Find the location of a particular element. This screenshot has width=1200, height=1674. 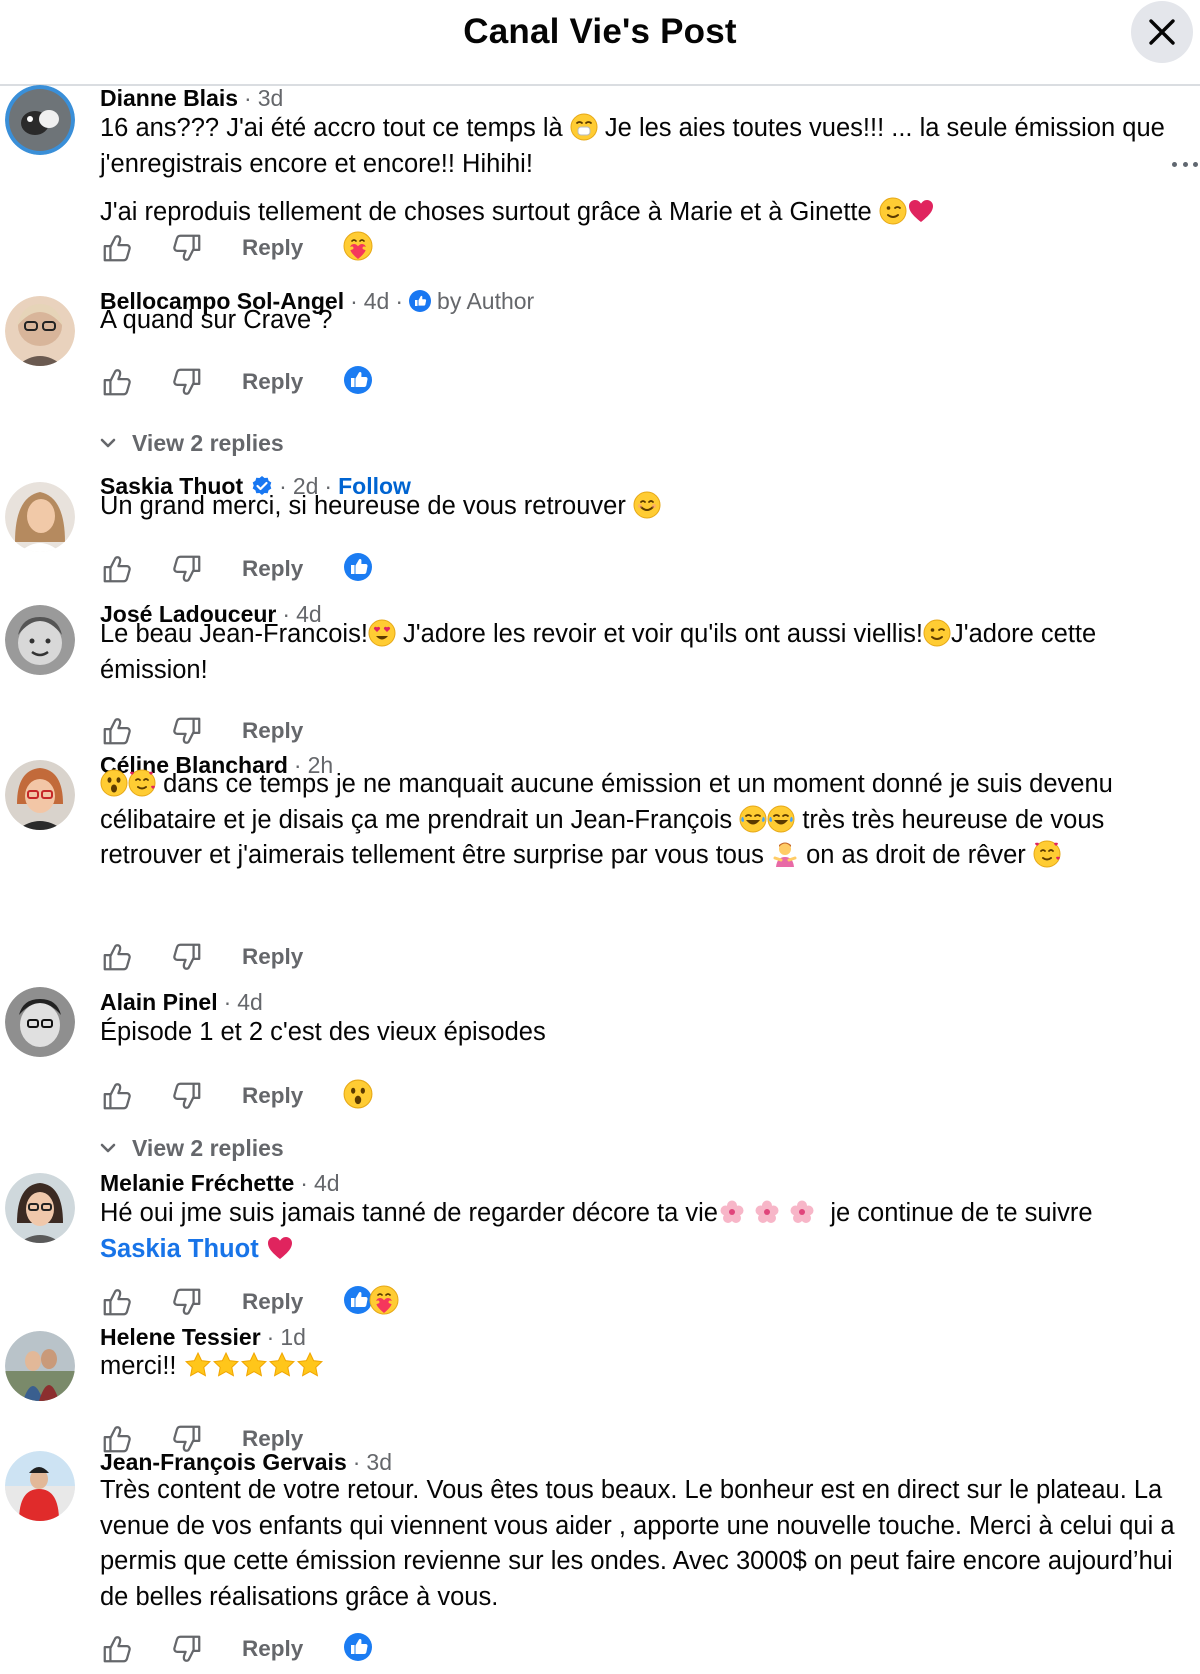

comment-author: Alain Pinel is located at coordinates (159, 1002).